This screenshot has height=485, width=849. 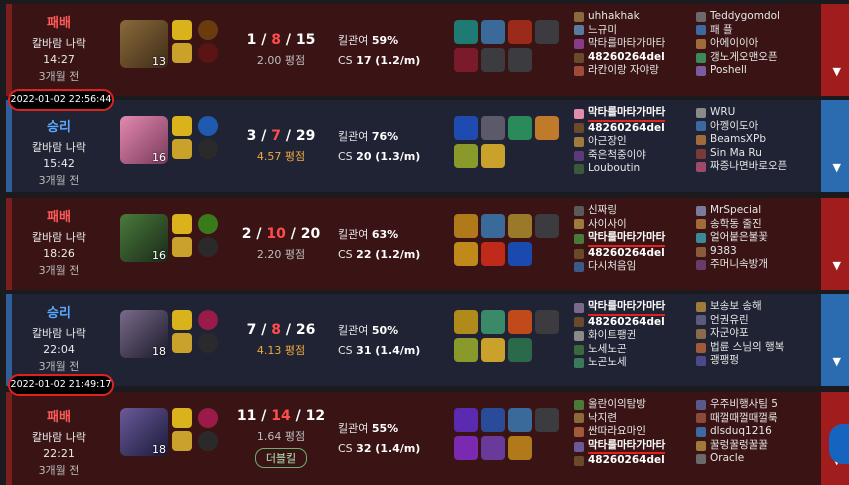 What do you see at coordinates (633, 142) in the screenshot?
I see `player-entry: 아근장인` at bounding box center [633, 142].